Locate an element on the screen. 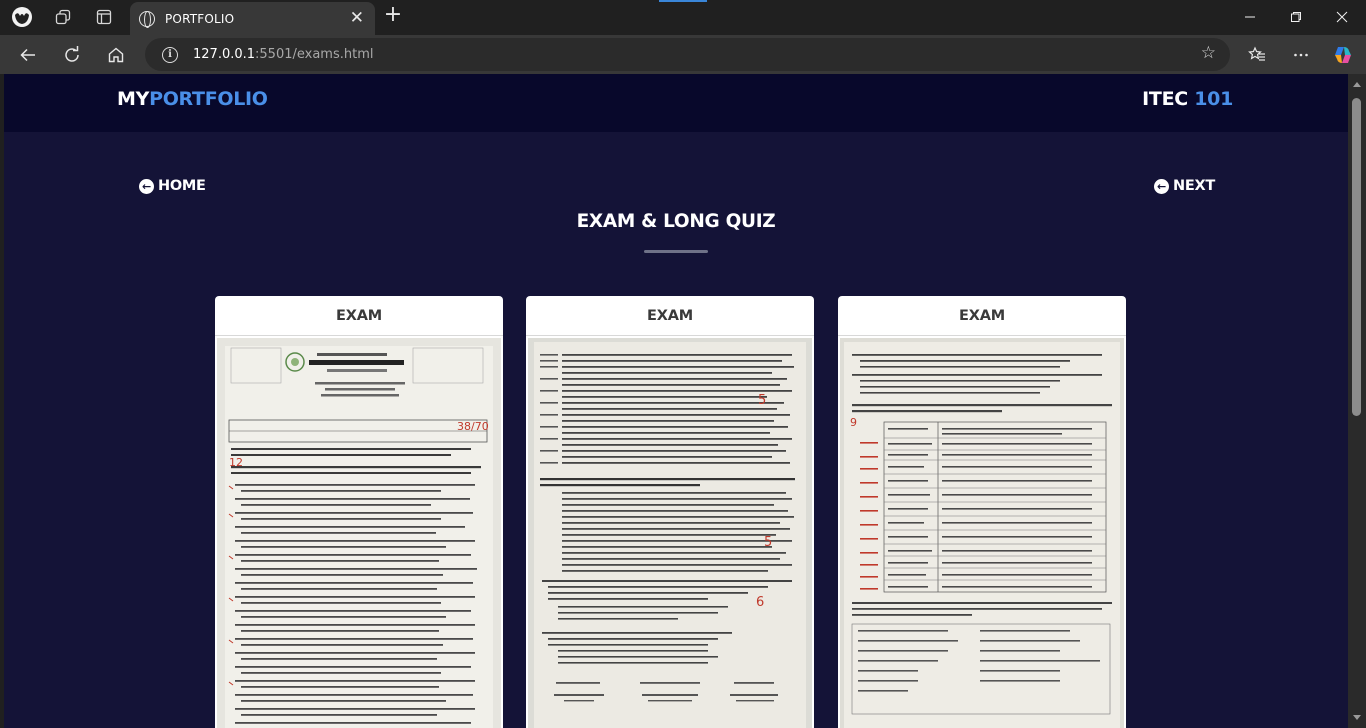 Image resolution: width=1366 pixels, height=728 pixels. close-tab-icon: ✕ is located at coordinates (357, 18).